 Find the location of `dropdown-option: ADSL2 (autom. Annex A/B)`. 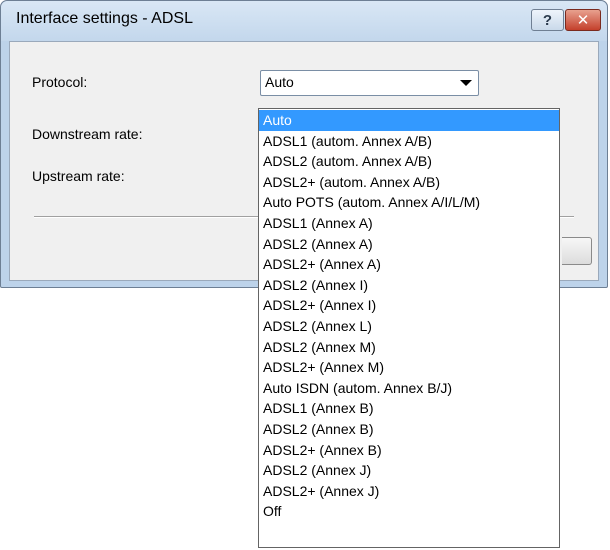

dropdown-option: ADSL2 (autom. Annex A/B) is located at coordinates (409, 161).